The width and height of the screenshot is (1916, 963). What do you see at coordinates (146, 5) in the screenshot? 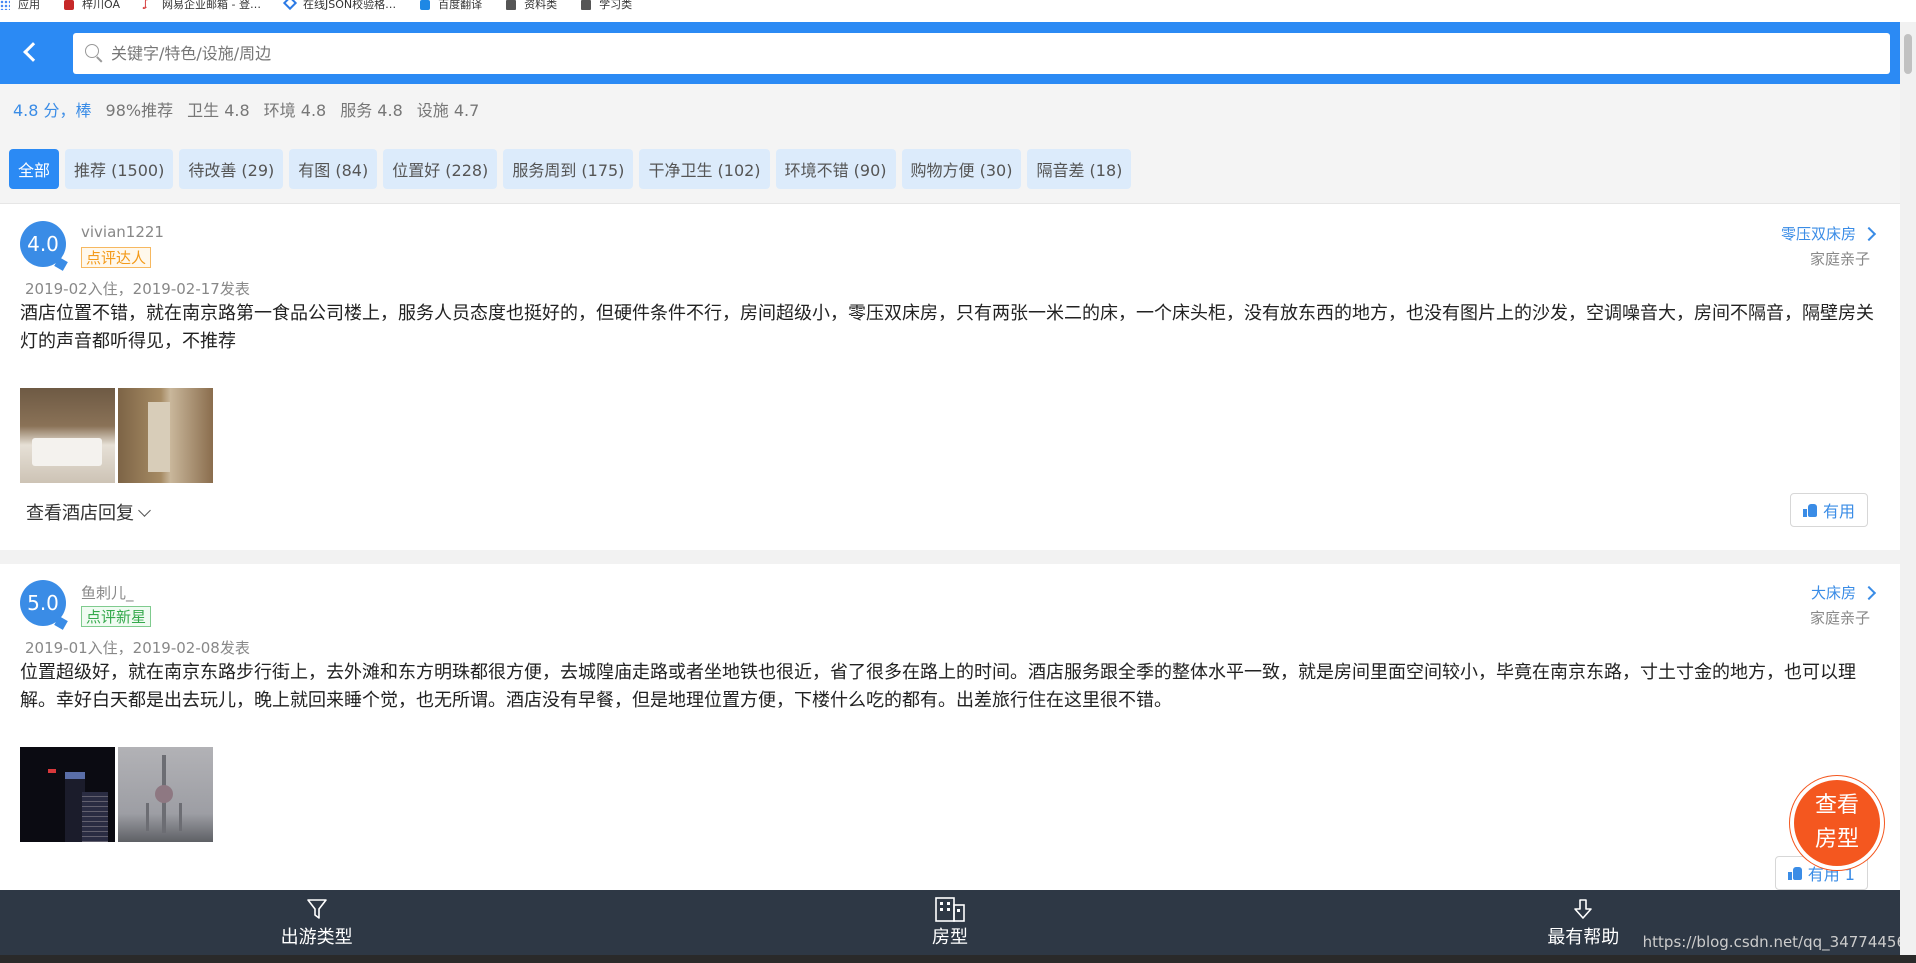
I see `netease-icon: ʆ` at bounding box center [146, 5].